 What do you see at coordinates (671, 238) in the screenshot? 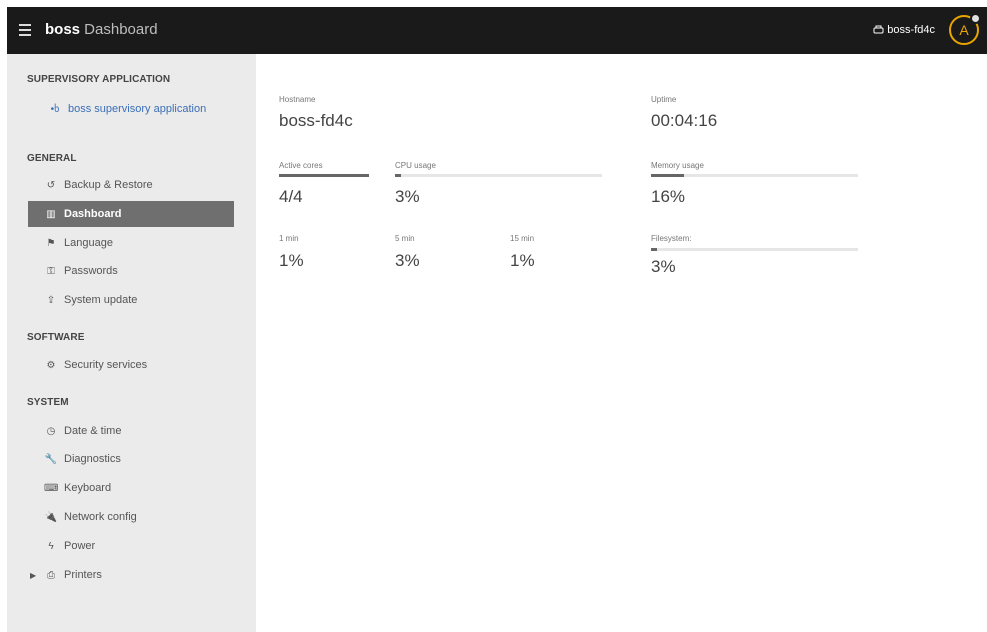
I see `filesystem-label: Filesystem:` at bounding box center [671, 238].